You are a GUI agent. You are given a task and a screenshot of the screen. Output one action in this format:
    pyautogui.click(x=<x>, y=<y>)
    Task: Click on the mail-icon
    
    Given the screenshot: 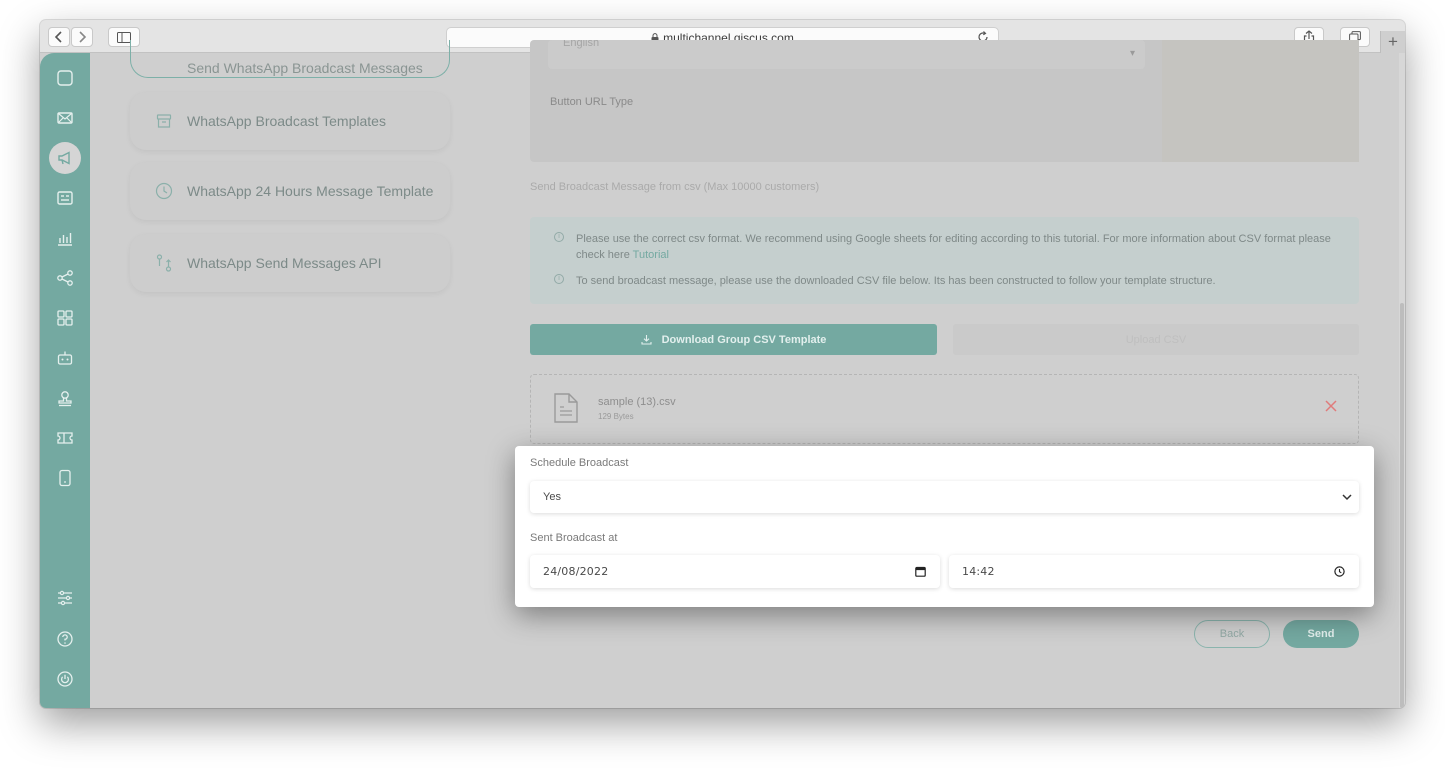 What is the action you would take?
    pyautogui.click(x=65, y=118)
    